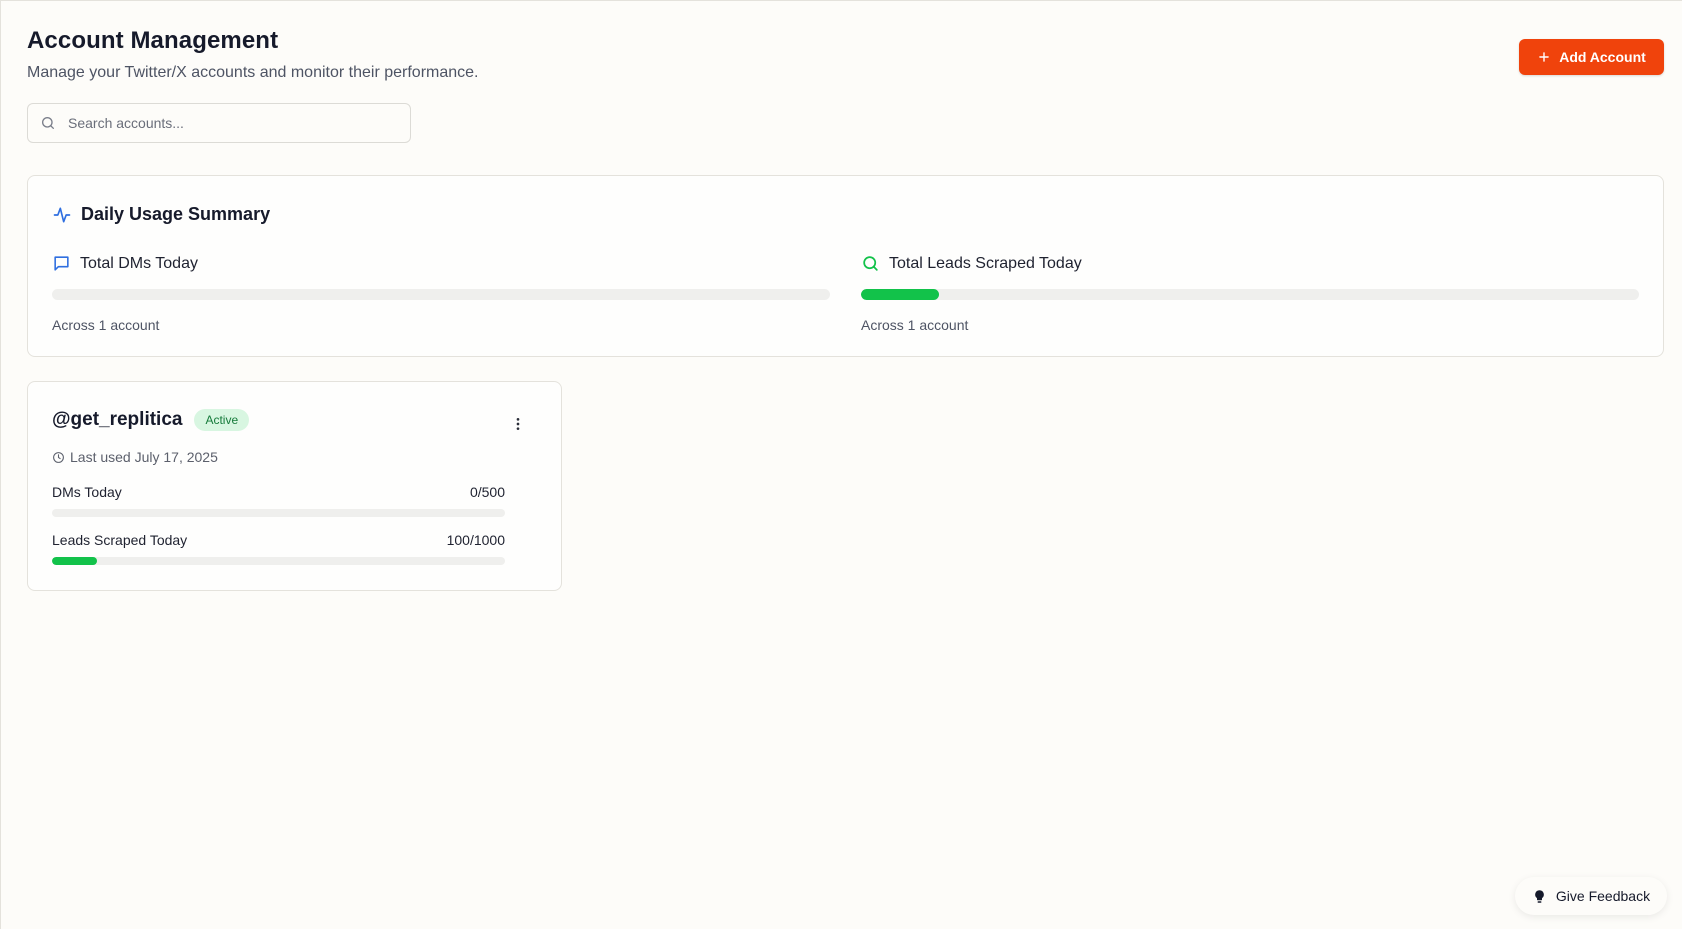  I want to click on status-badge: Active, so click(222, 420).